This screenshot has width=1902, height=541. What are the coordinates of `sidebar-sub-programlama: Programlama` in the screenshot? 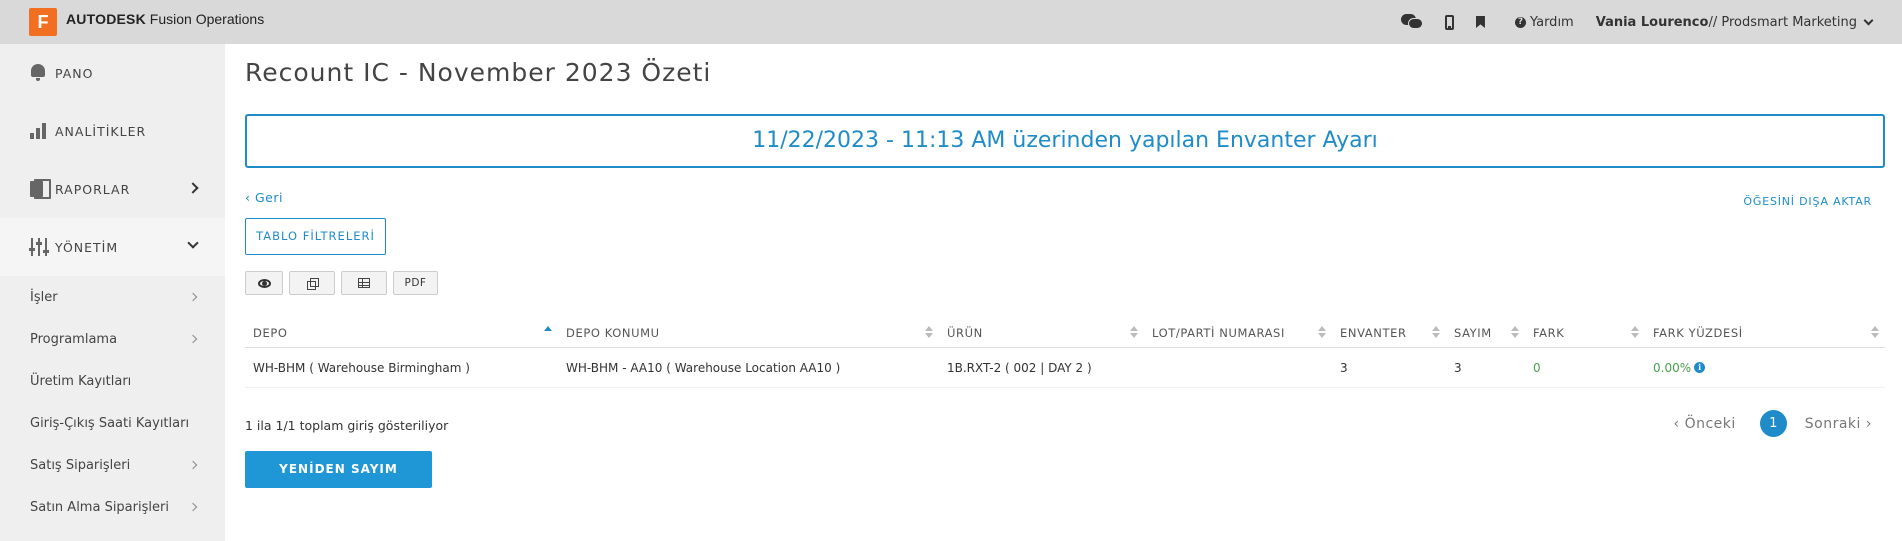 It's located at (112, 339).